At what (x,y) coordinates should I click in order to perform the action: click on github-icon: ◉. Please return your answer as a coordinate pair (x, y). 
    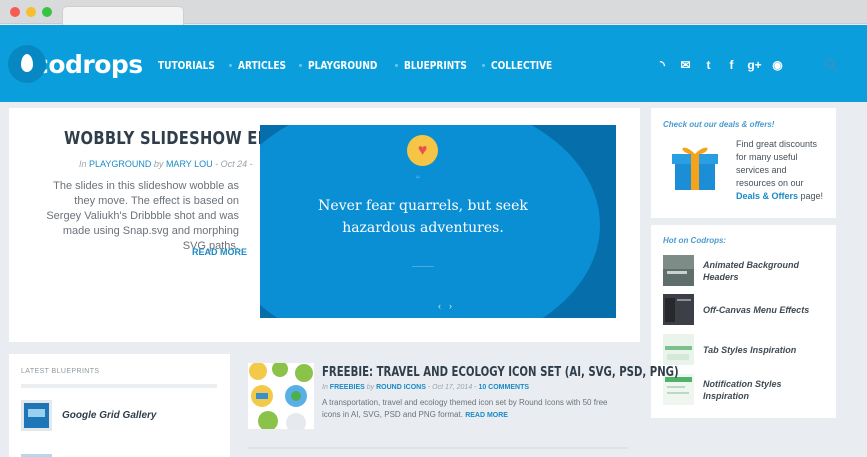
    Looking at the image, I should click on (777, 65).